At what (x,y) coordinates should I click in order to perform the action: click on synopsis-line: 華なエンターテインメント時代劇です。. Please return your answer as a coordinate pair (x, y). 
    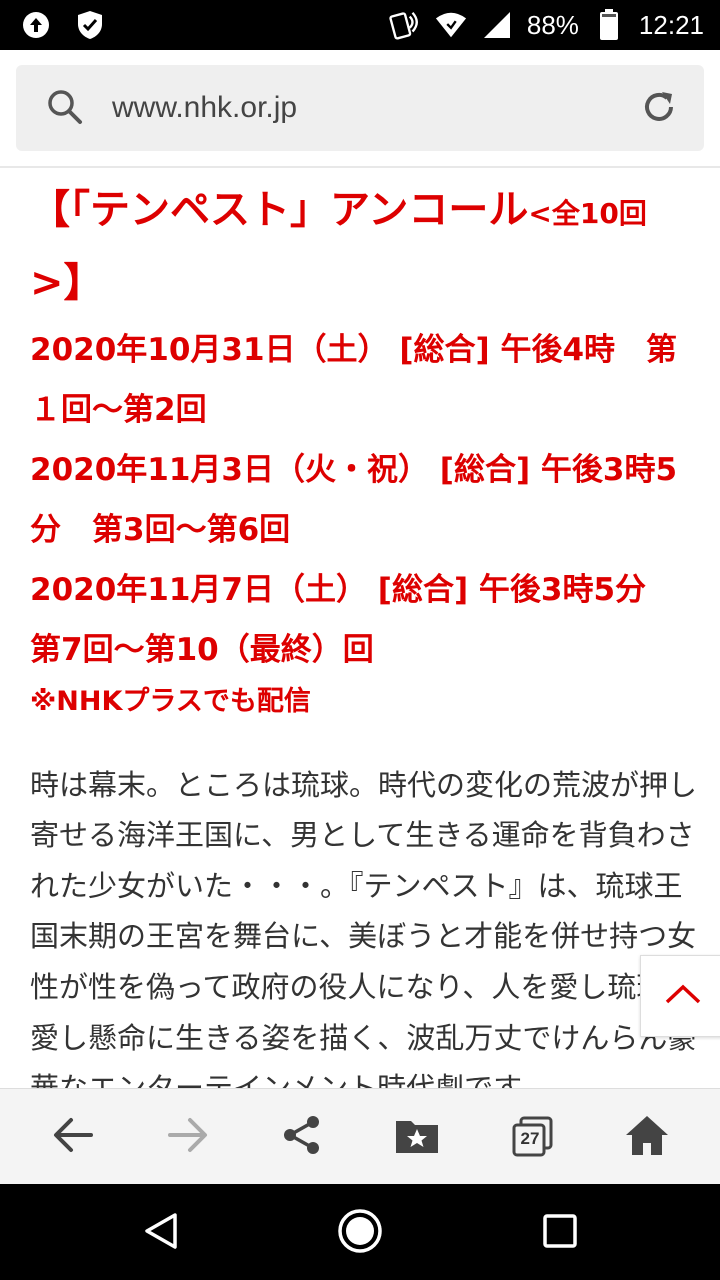
    Looking at the image, I should click on (289, 1079).